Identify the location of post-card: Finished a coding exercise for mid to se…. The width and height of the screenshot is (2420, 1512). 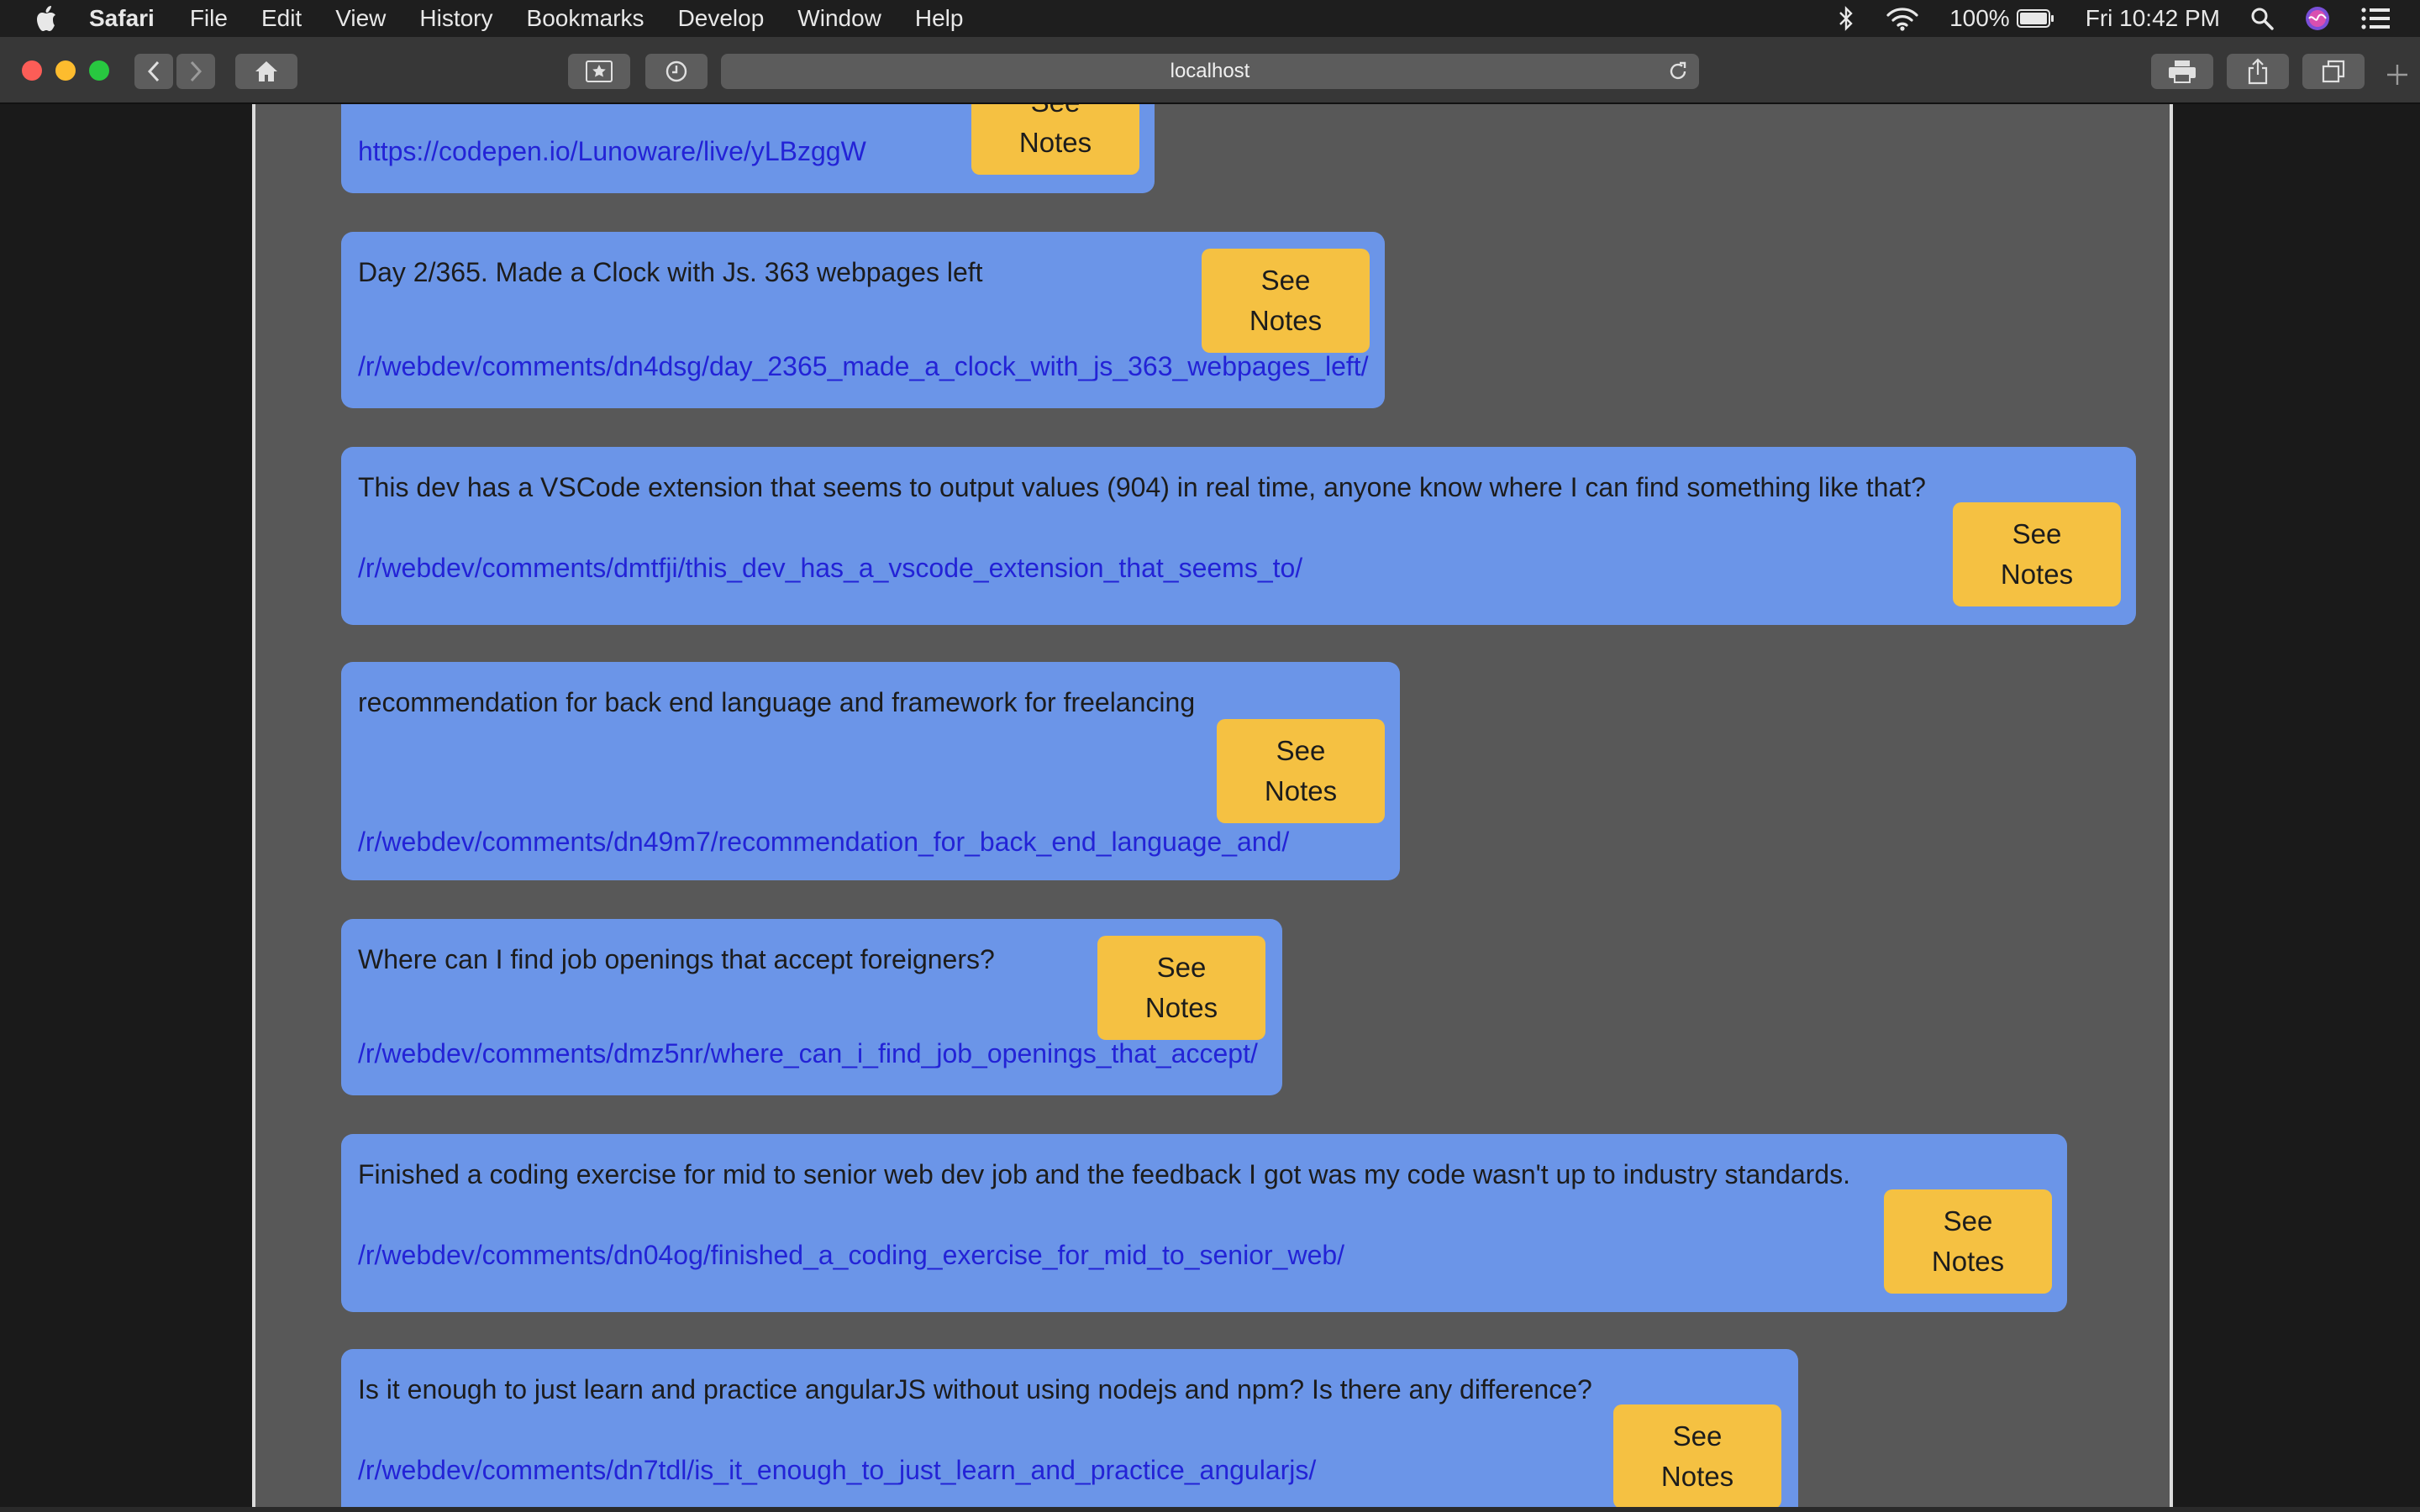
(1204, 1223).